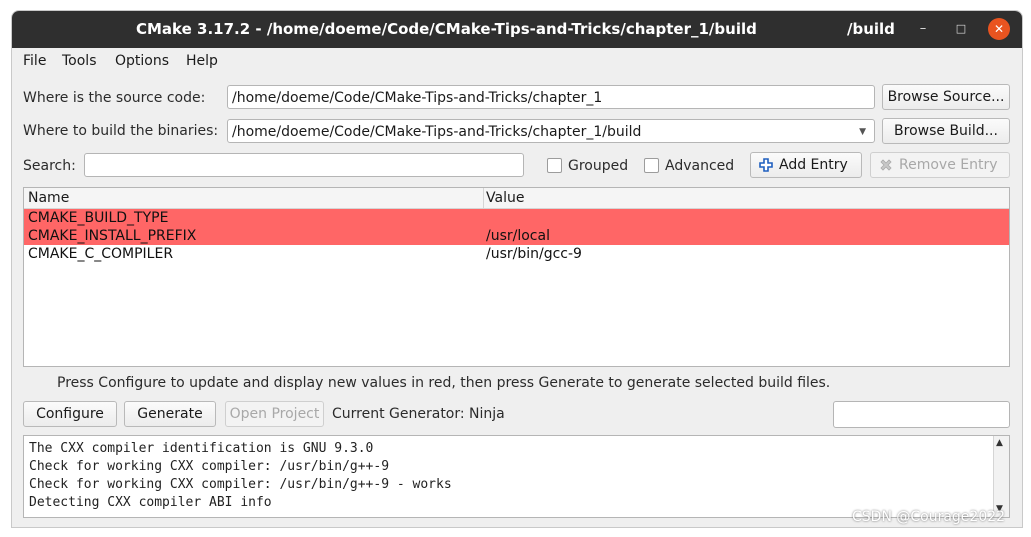  Describe the element at coordinates (961, 29) in the screenshot. I see `maximize-button: □` at that location.